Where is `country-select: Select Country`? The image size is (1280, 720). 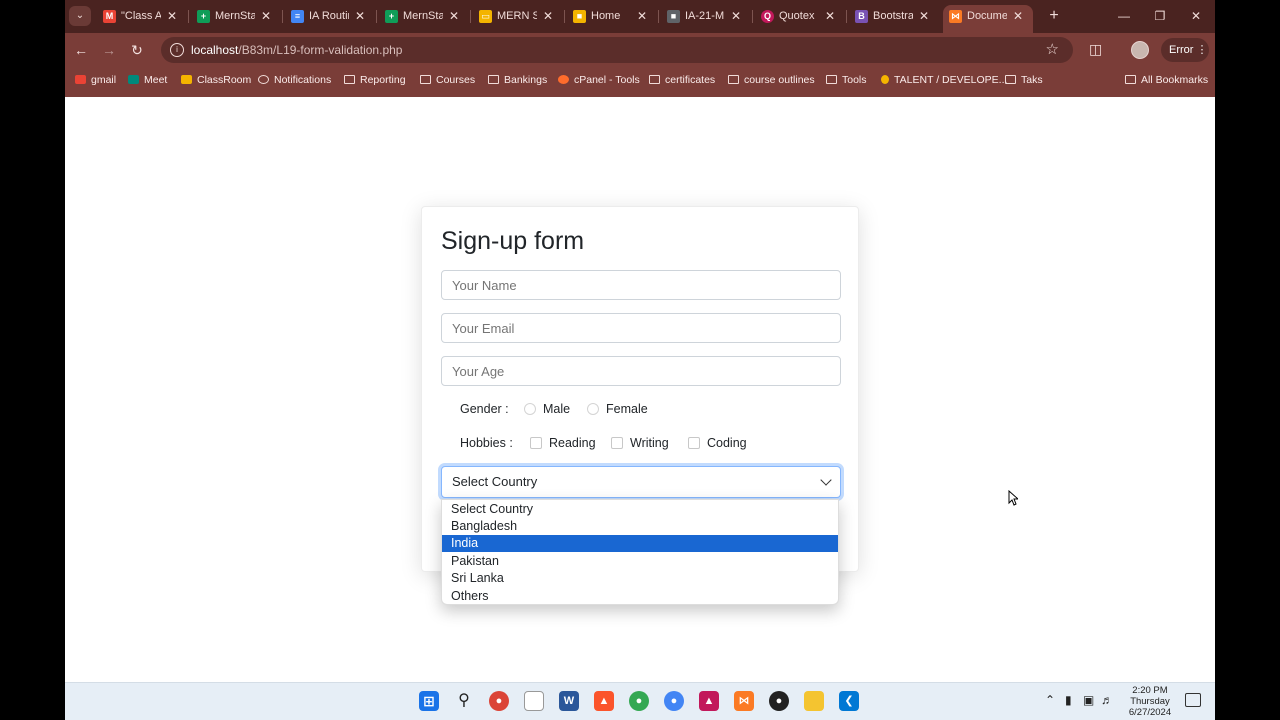
country-select: Select Country is located at coordinates (641, 482).